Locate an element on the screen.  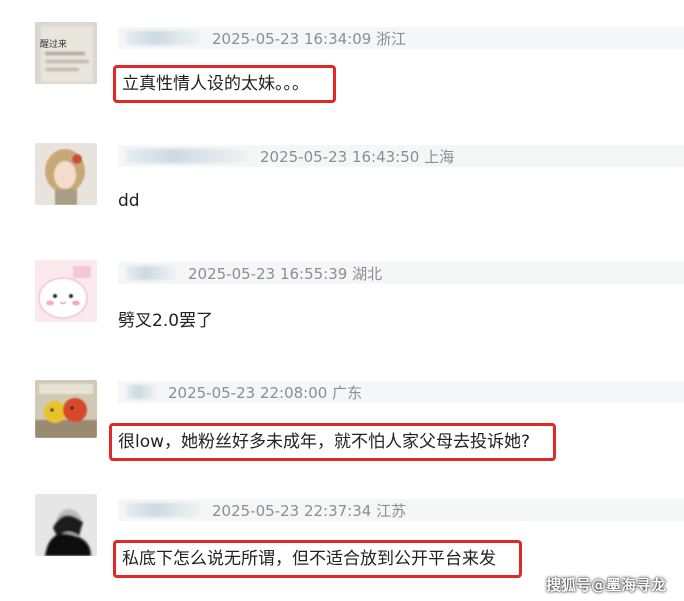
comment-text-highlighted: 私底下怎么说无所谓，但不适合放到公开平台来发 is located at coordinates (317, 559).